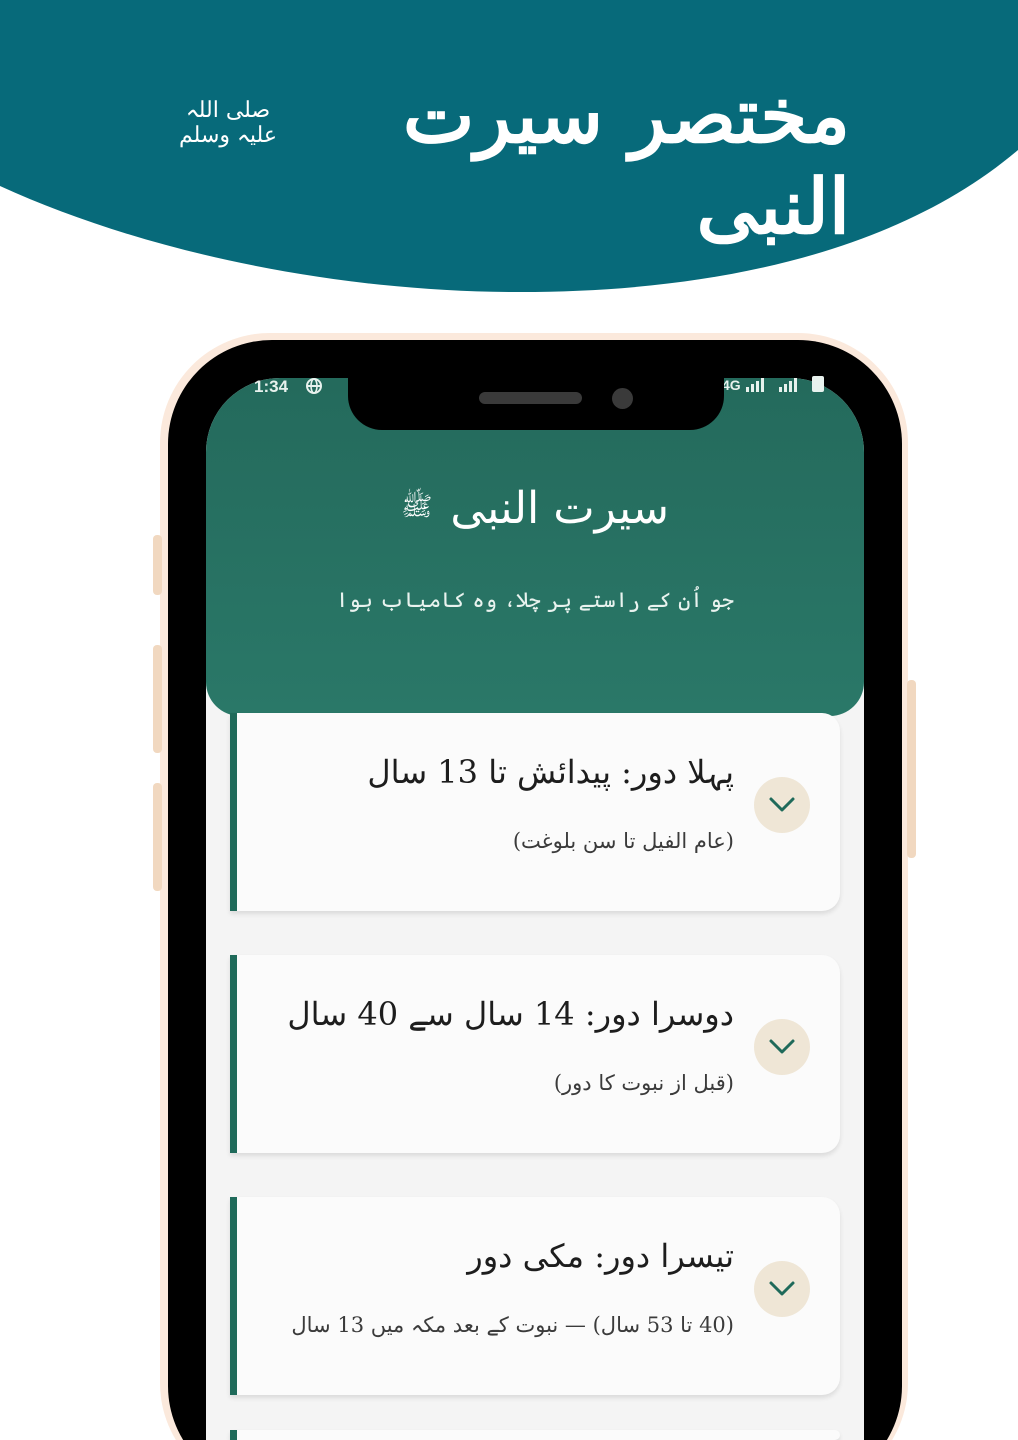 This screenshot has height=1440, width=1018. Describe the element at coordinates (535, 1435) in the screenshot. I see `period-card-4-partial` at that location.